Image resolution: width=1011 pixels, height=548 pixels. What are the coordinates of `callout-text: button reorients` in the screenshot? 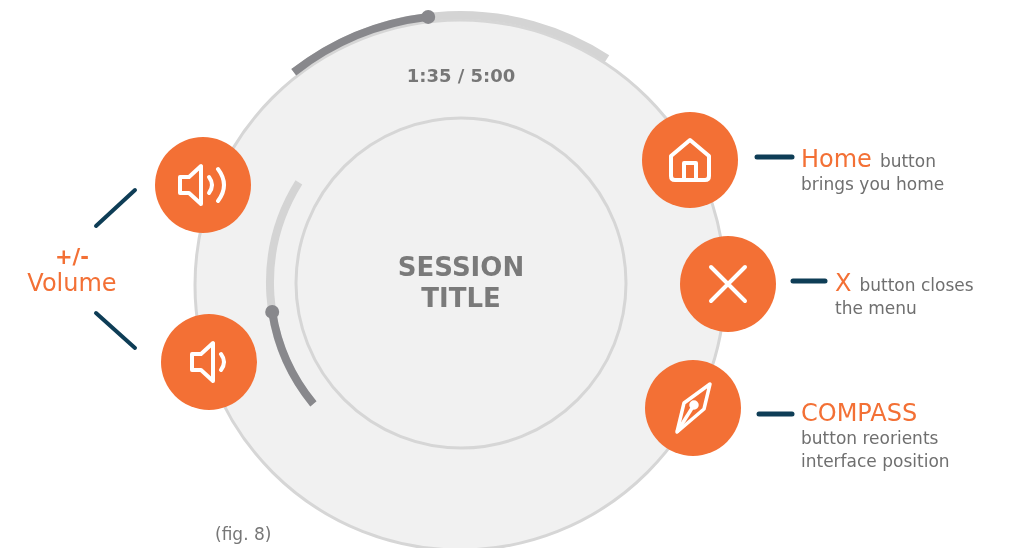 It's located at (870, 438).